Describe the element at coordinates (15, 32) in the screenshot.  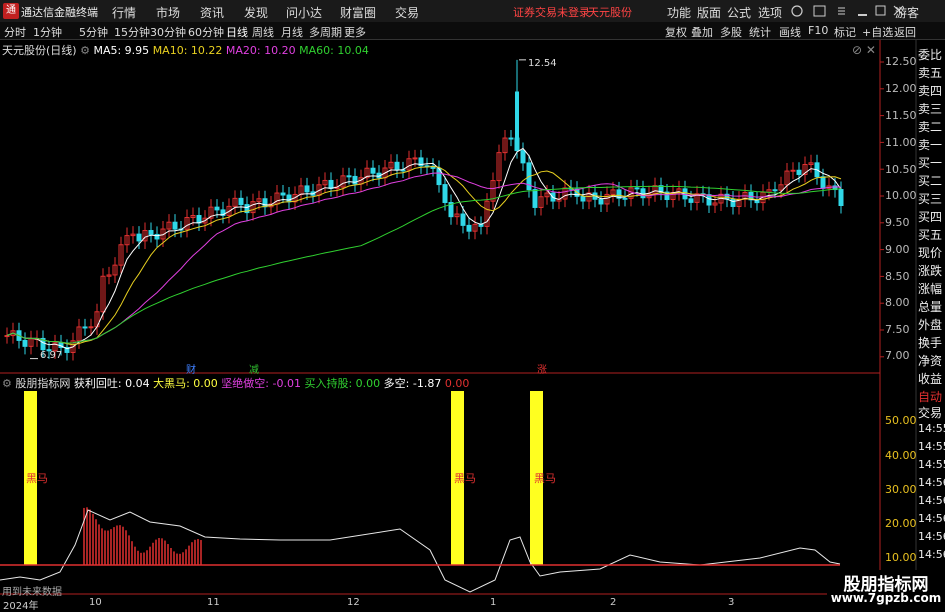
I see `tab-fenshi: 分时` at that location.